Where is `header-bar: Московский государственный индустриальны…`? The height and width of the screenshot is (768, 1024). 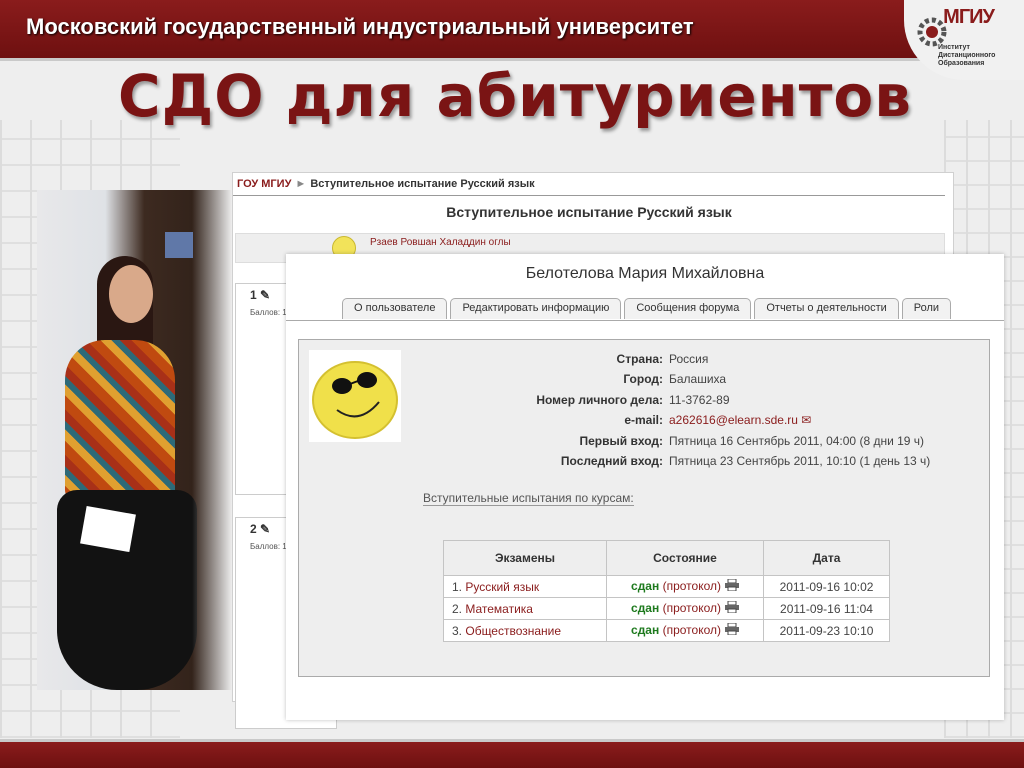
header-bar: Московский государственный индустриальны… is located at coordinates (512, 30).